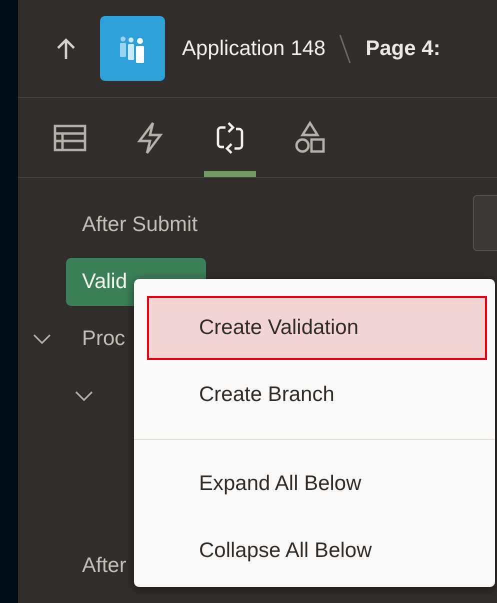  What do you see at coordinates (317, 328) in the screenshot?
I see `menu-item: Create Validation` at bounding box center [317, 328].